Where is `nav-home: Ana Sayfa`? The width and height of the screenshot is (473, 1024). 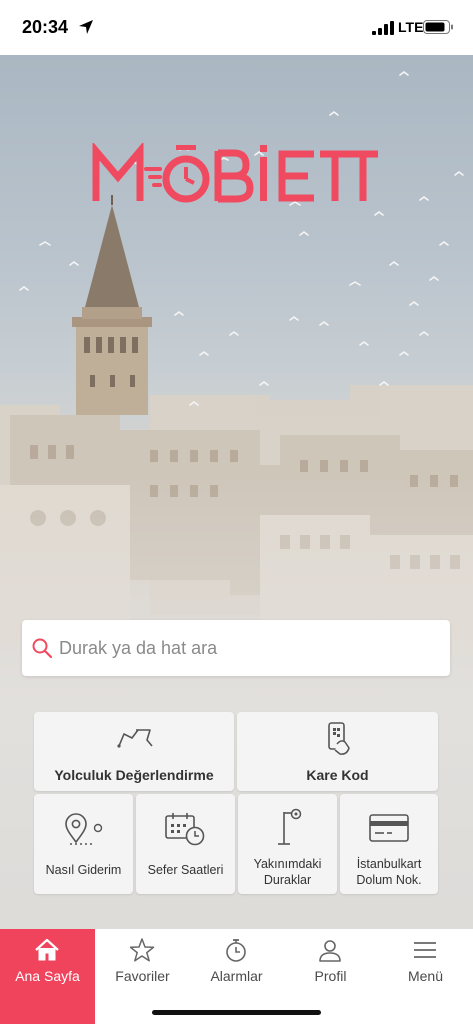 nav-home: Ana Sayfa is located at coordinates (47, 976).